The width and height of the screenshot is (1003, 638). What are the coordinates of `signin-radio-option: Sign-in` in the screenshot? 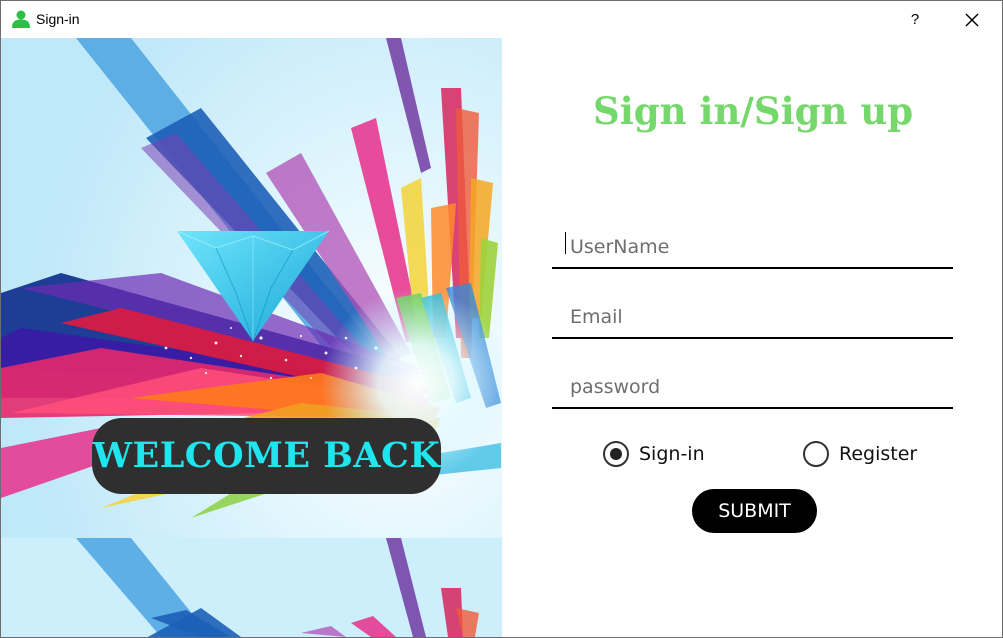 It's located at (654, 454).